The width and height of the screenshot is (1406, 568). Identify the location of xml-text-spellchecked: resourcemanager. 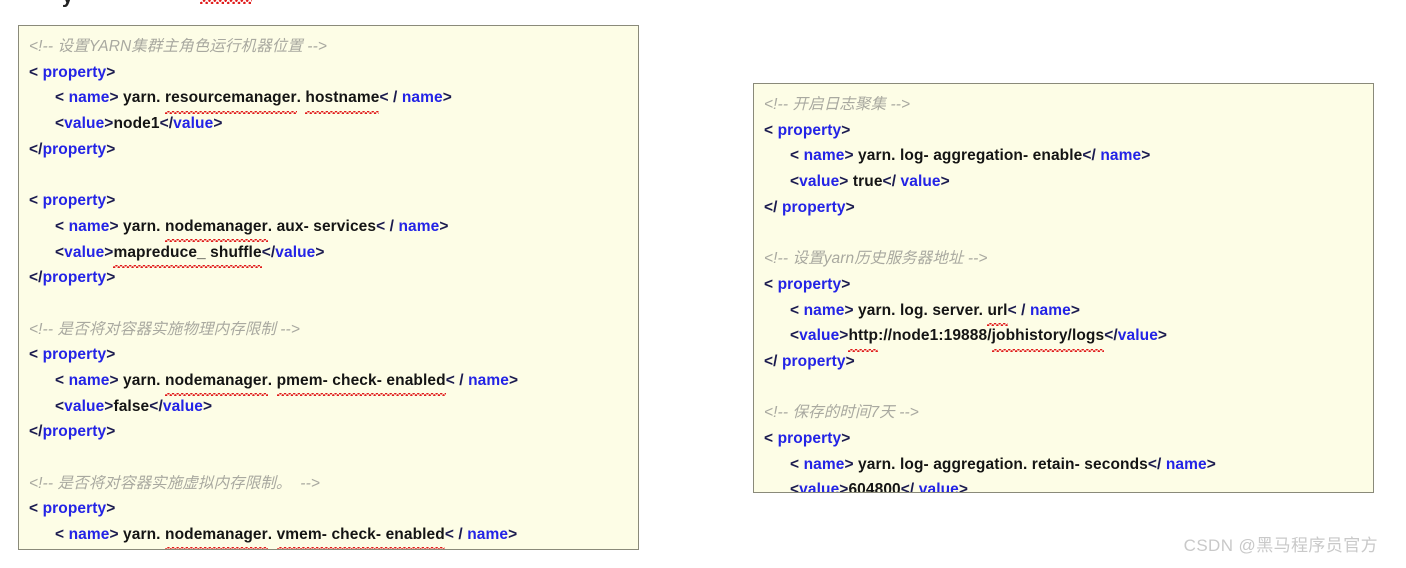
(231, 99).